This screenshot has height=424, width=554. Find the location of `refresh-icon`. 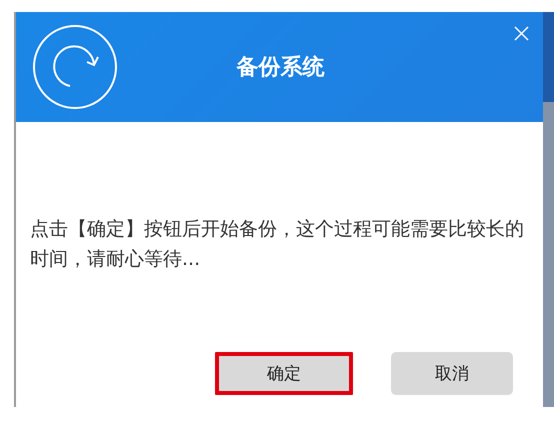

refresh-icon is located at coordinates (75, 67).